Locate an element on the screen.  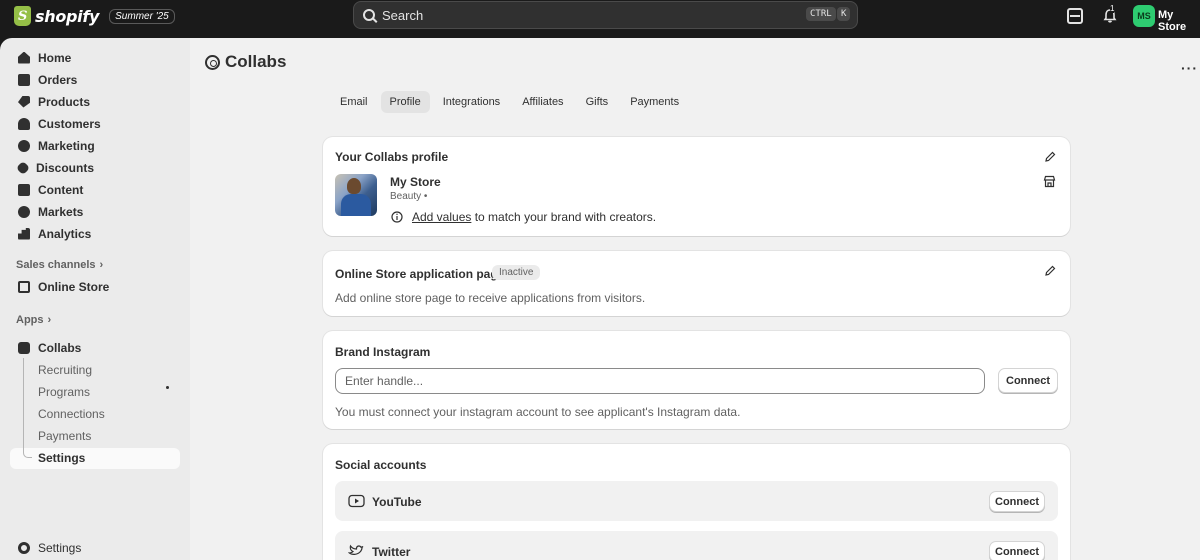
sidebar-item-label: Markets is located at coordinates (61, 211).